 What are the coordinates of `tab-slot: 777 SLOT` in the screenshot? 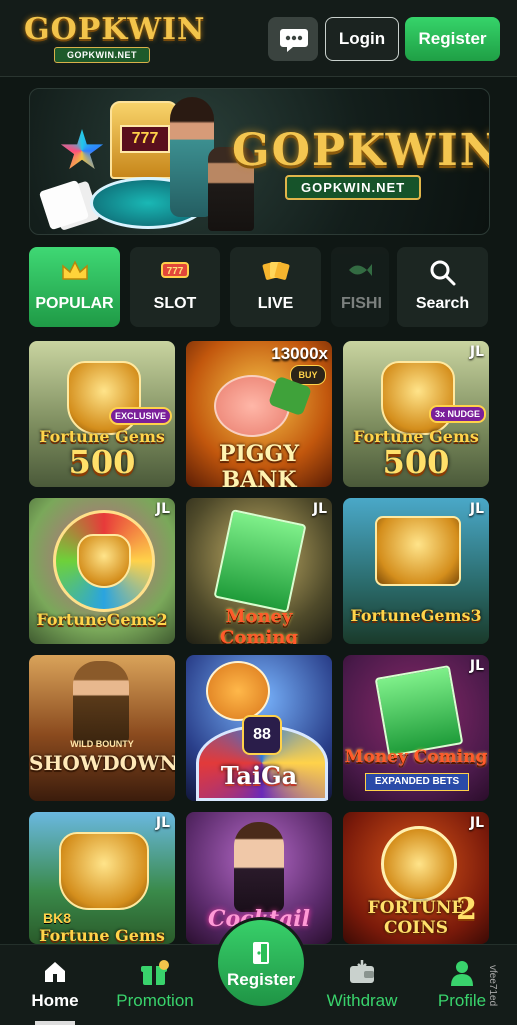 It's located at (175, 287).